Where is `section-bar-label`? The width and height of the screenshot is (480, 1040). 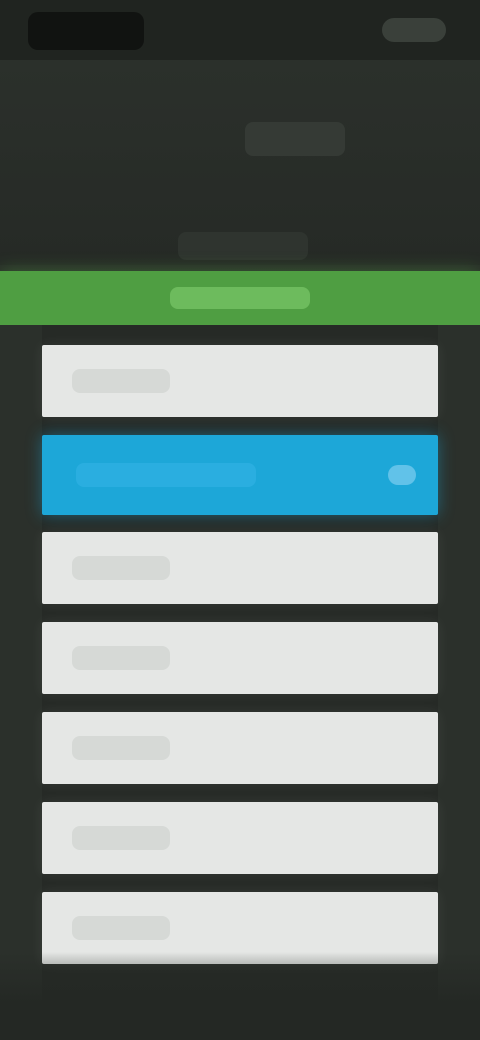
section-bar-label is located at coordinates (240, 298).